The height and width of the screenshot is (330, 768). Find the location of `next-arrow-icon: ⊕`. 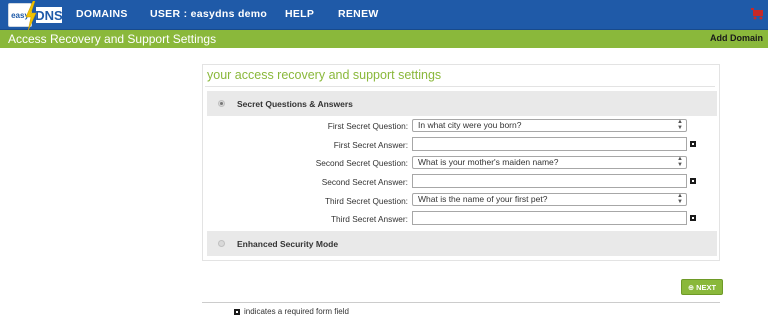

next-arrow-icon: ⊕ is located at coordinates (691, 287).